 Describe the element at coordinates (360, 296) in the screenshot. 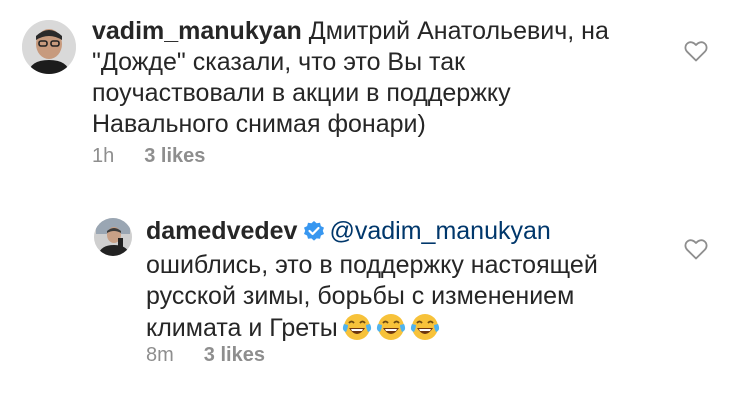

I see `comment-line: русской зимы, борьбы с изменением` at that location.